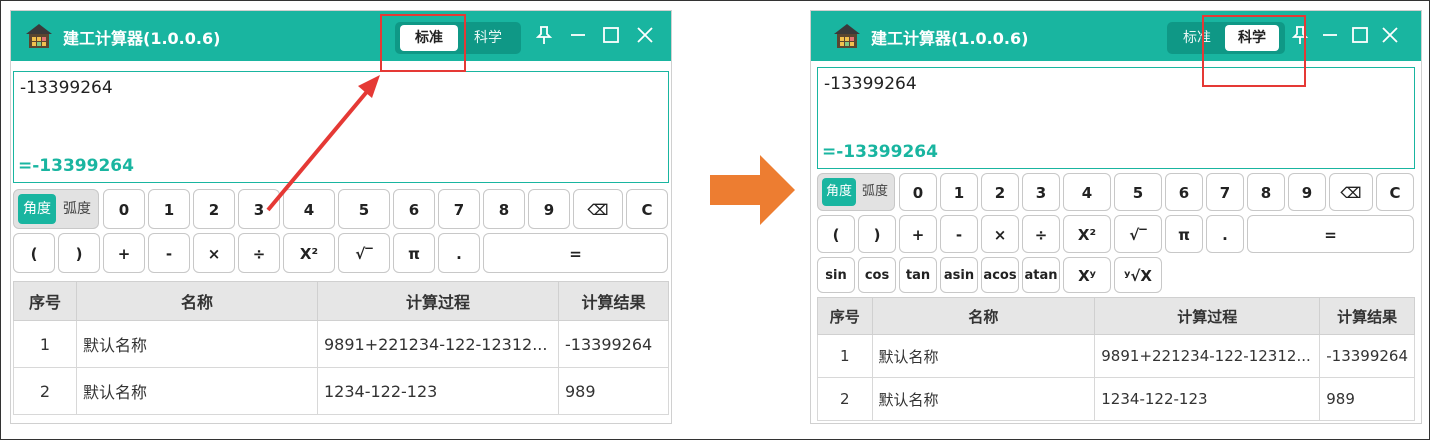 The image size is (1430, 440). I want to click on app-title: 建工计算器(1.0.0.6), so click(950, 38).